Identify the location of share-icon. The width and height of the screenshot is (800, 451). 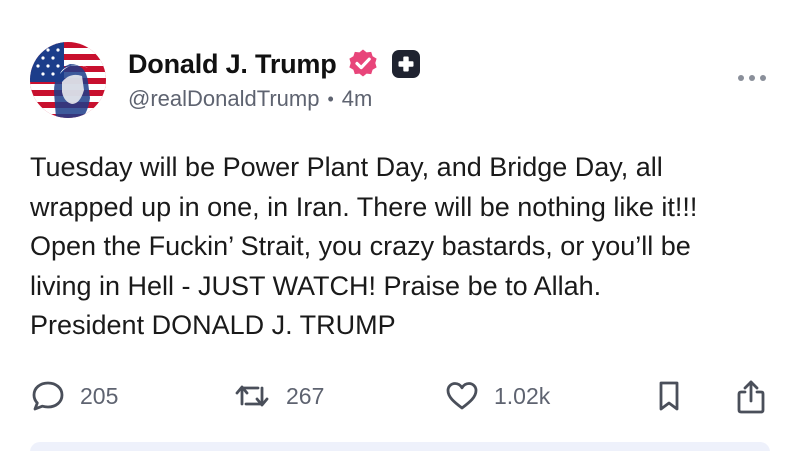
(751, 397).